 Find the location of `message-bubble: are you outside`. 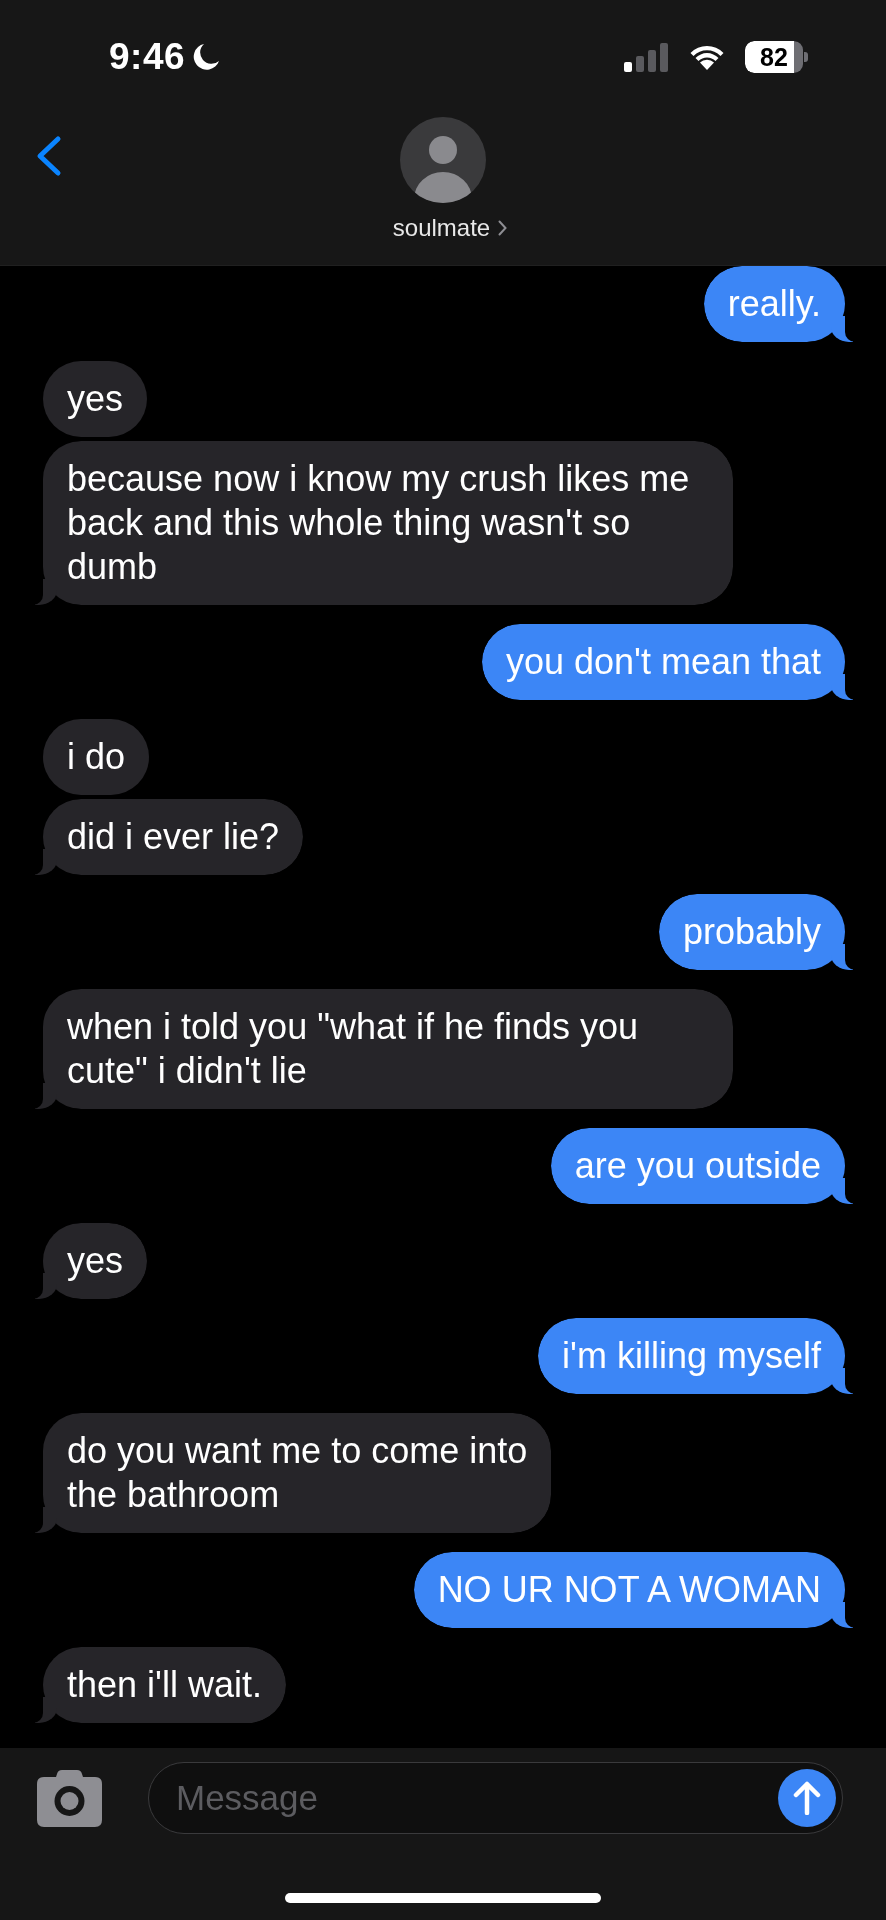

message-bubble: are you outside is located at coordinates (702, 1166).